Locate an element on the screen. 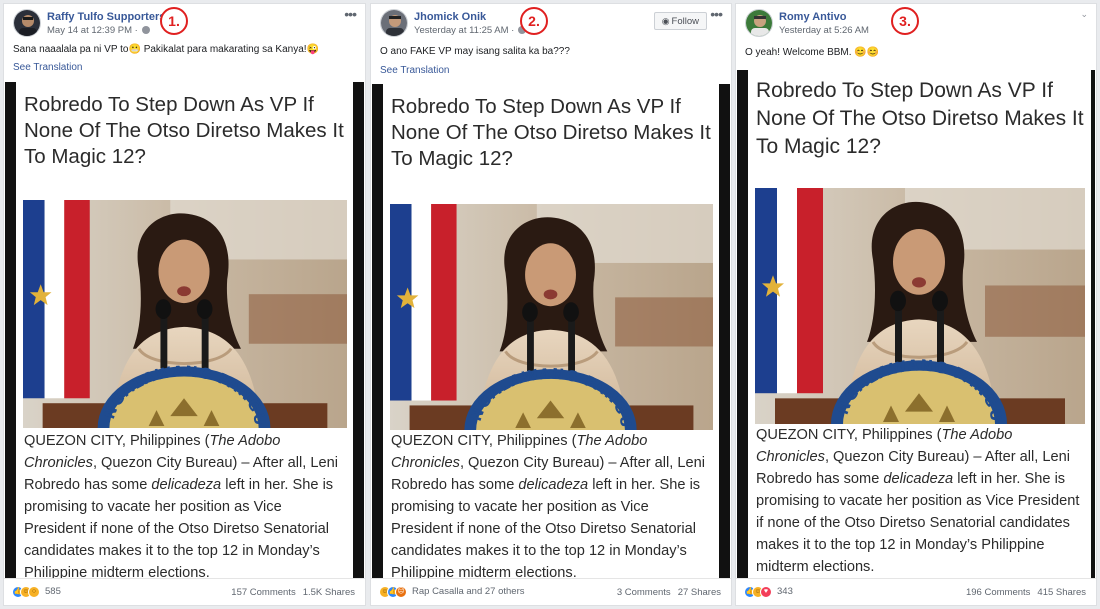  love-reaction-icon: ♥ is located at coordinates (766, 592).